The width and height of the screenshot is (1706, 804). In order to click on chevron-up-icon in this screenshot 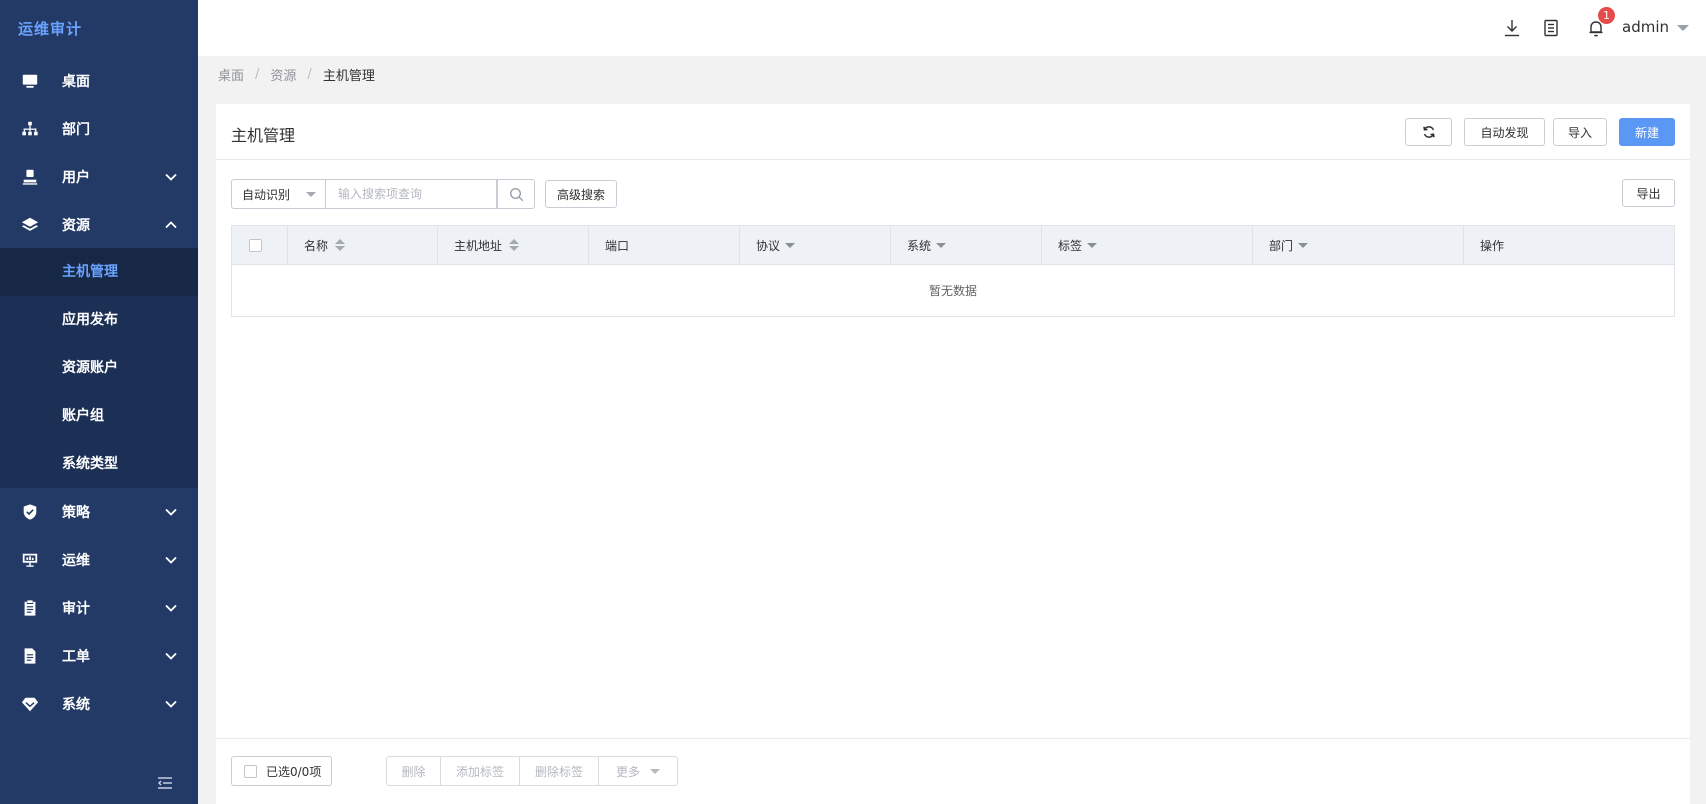, I will do `click(171, 225)`.